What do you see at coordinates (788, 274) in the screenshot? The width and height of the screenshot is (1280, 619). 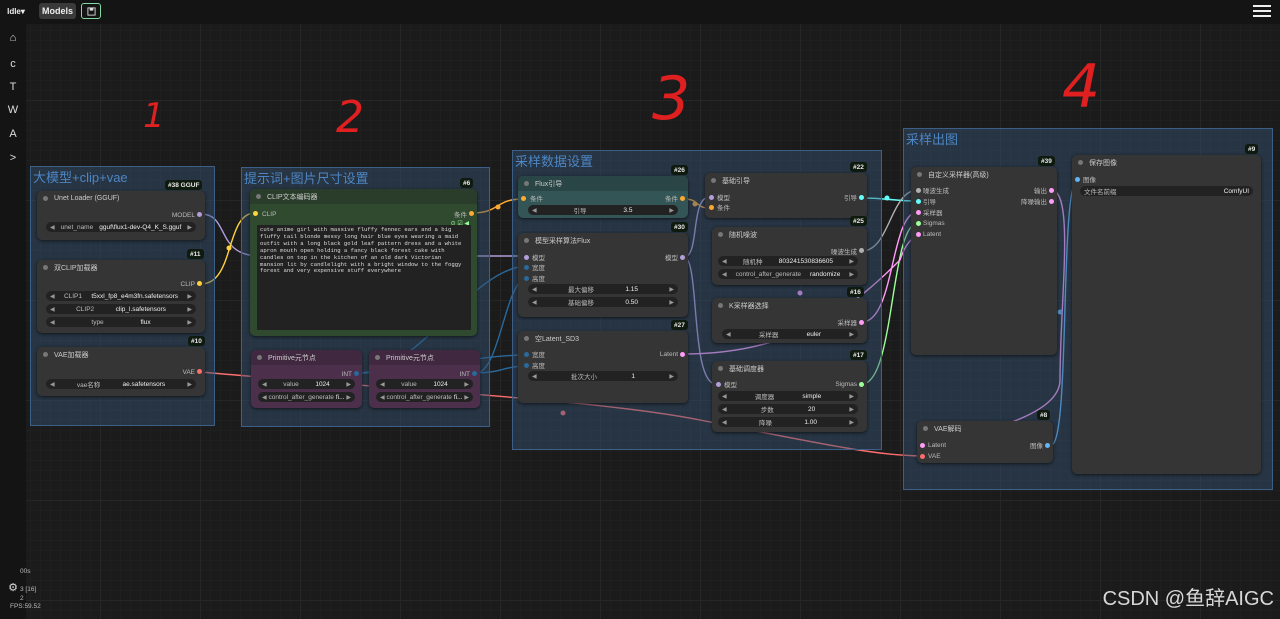 I see `control-after-generate-select: ◀ control_after_generate randomize ▶` at bounding box center [788, 274].